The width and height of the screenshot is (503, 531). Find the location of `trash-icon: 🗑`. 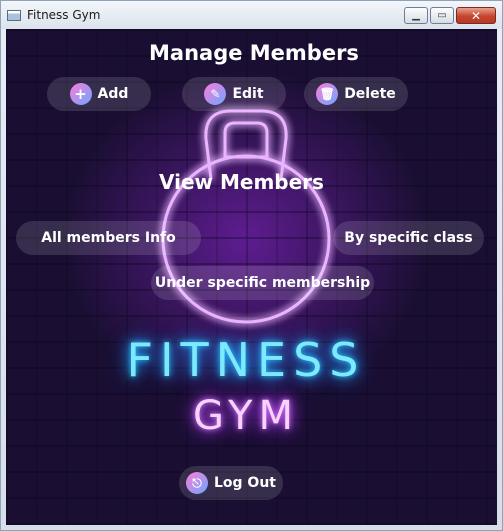

trash-icon: 🗑 is located at coordinates (327, 94).